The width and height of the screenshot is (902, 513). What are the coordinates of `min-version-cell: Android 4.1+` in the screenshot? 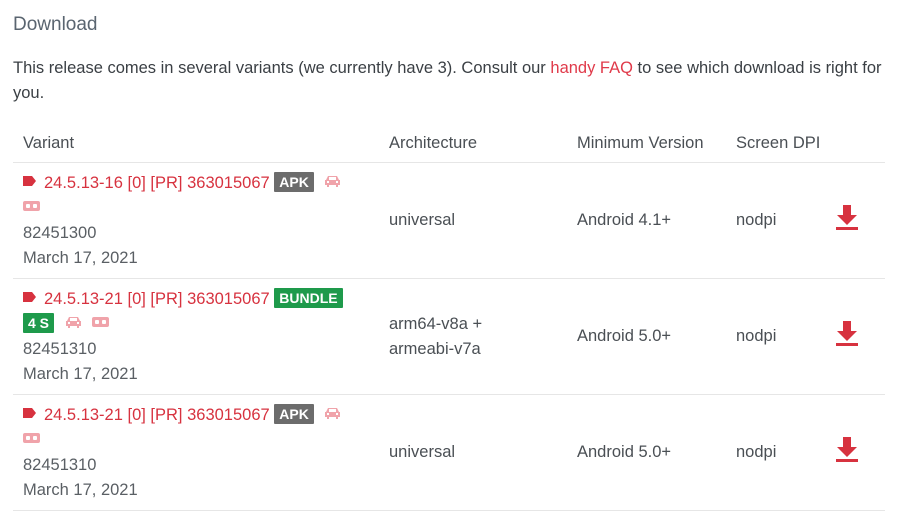 It's located at (656, 220).